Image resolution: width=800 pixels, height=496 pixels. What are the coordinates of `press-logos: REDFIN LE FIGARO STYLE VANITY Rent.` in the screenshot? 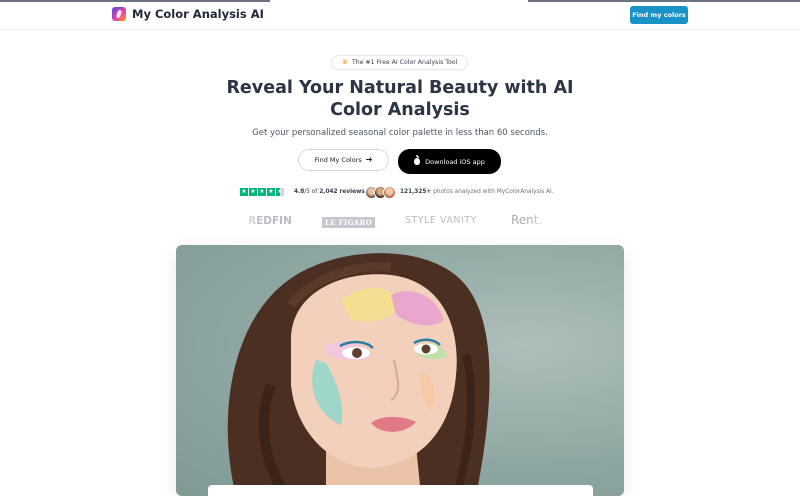 It's located at (399, 223).